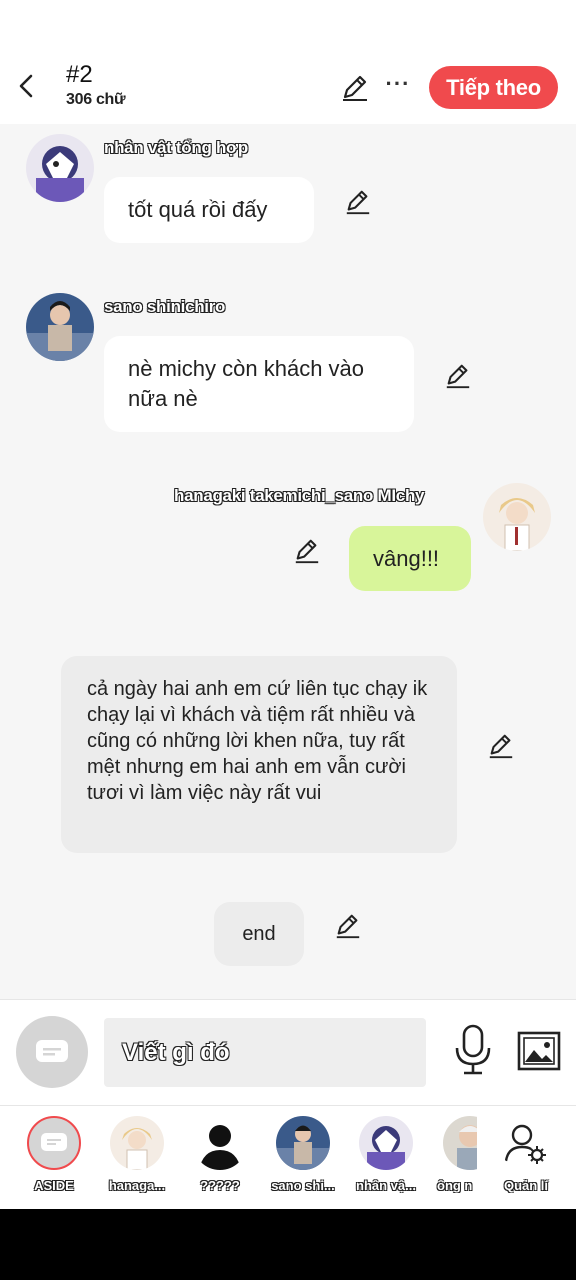  I want to click on narration-text: end, so click(259, 933).